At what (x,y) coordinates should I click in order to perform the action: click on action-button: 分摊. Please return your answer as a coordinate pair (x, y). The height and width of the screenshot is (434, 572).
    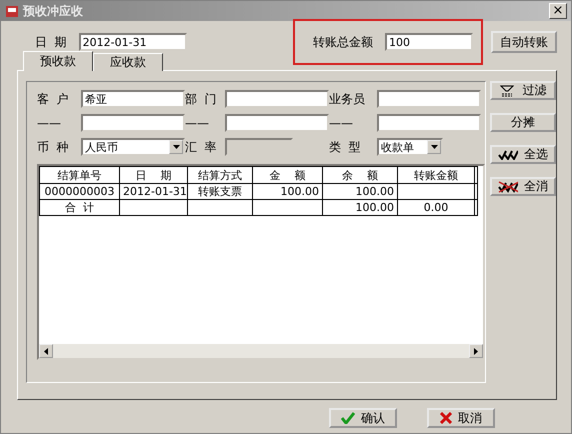
    Looking at the image, I should click on (523, 122).